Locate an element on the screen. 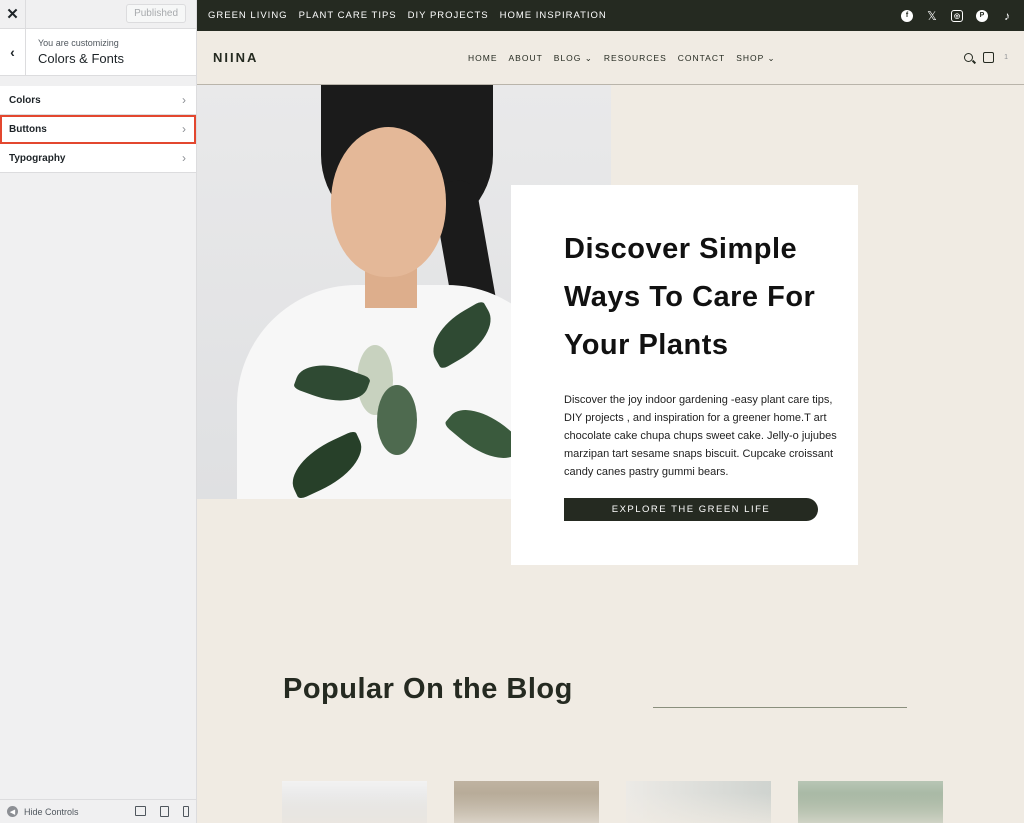  sidebar-list: Colors › Buttons › Typography › is located at coordinates (98, 129).